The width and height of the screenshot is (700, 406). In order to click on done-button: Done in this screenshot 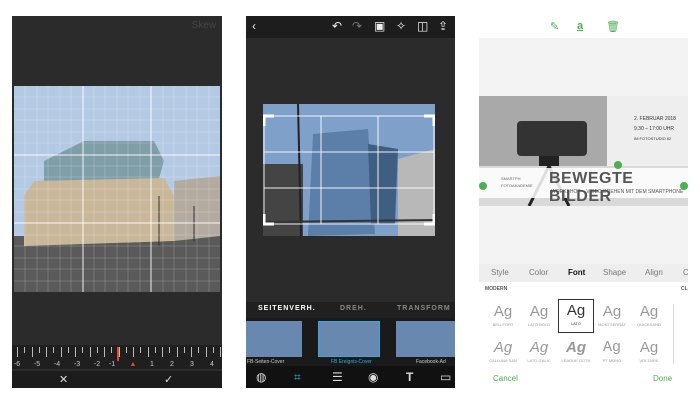, I will do `click(662, 378)`.